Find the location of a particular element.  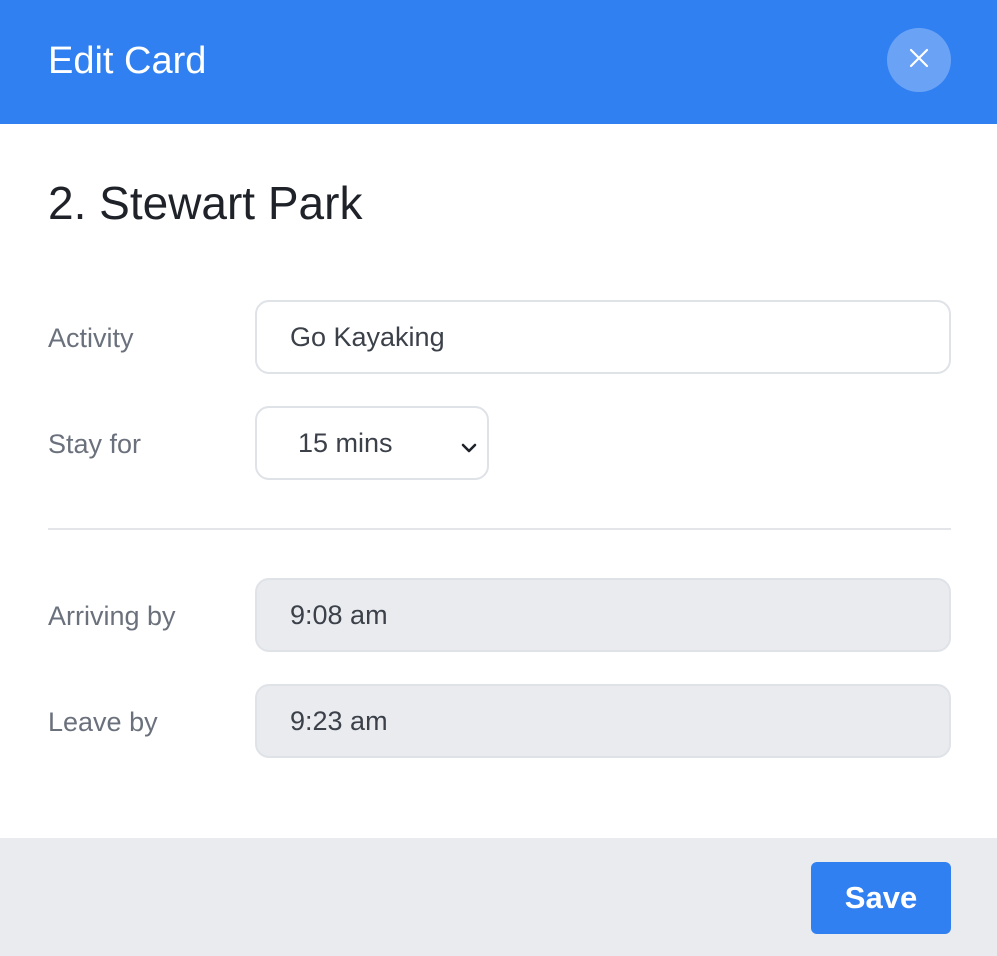

chevron-down-icon is located at coordinates (469, 449).